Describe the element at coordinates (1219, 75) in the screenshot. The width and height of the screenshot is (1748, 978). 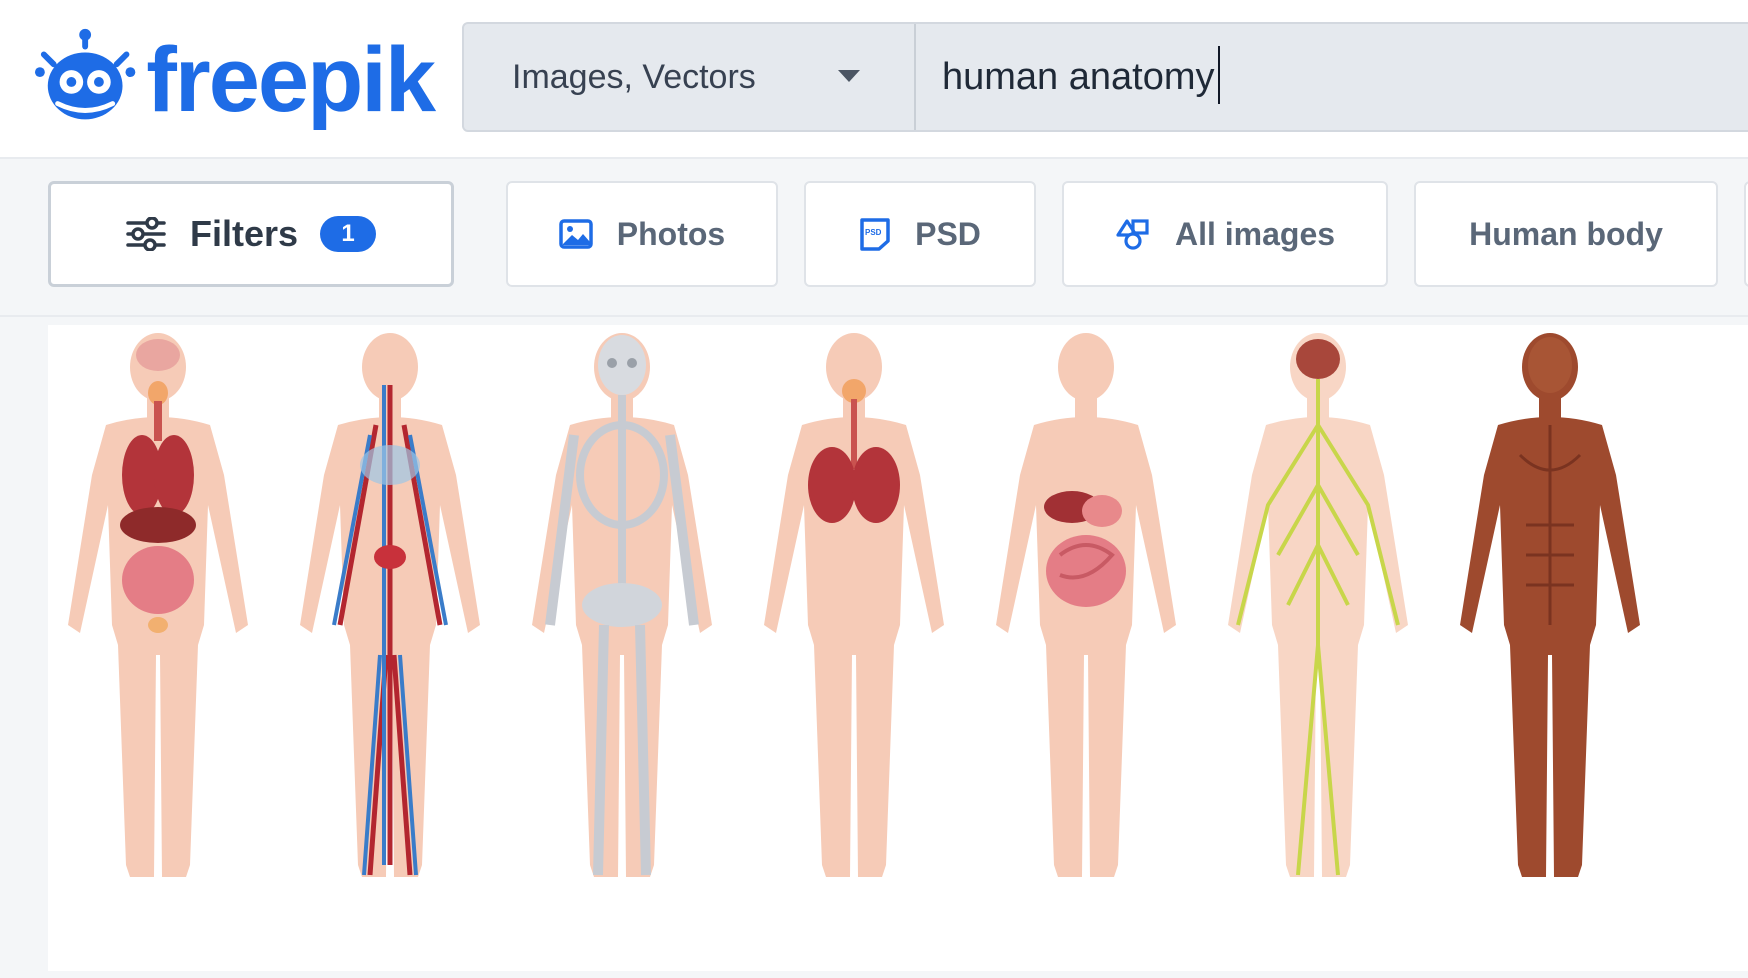
I see `text-cursor` at that location.